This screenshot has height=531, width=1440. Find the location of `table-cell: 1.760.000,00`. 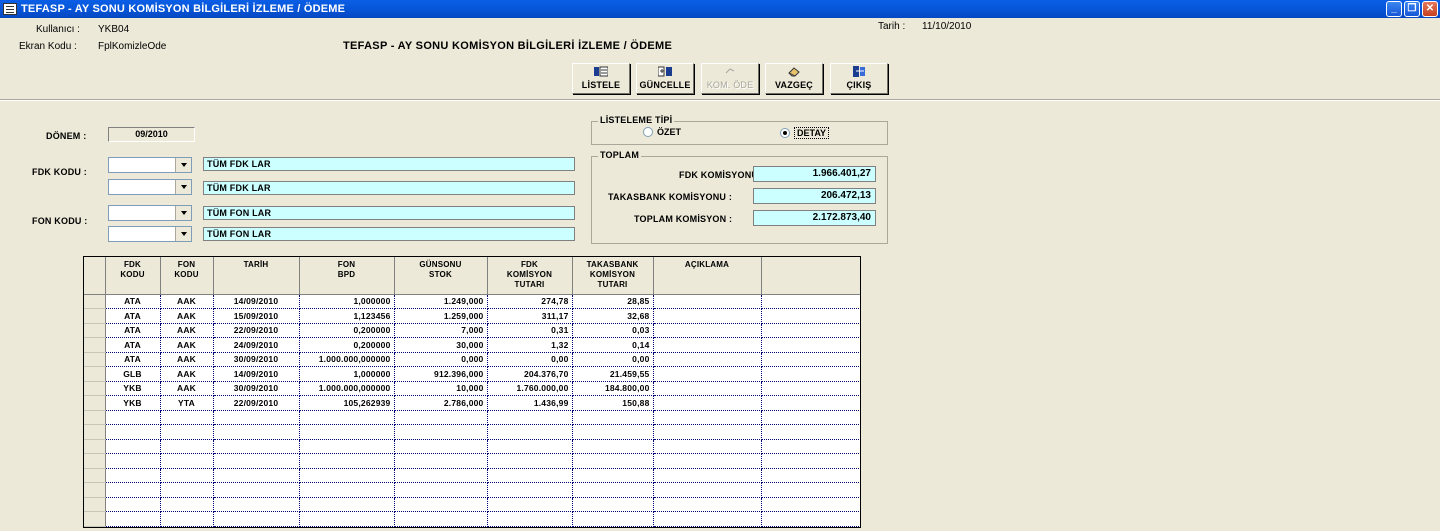

table-cell: 1.760.000,00 is located at coordinates (530, 388).